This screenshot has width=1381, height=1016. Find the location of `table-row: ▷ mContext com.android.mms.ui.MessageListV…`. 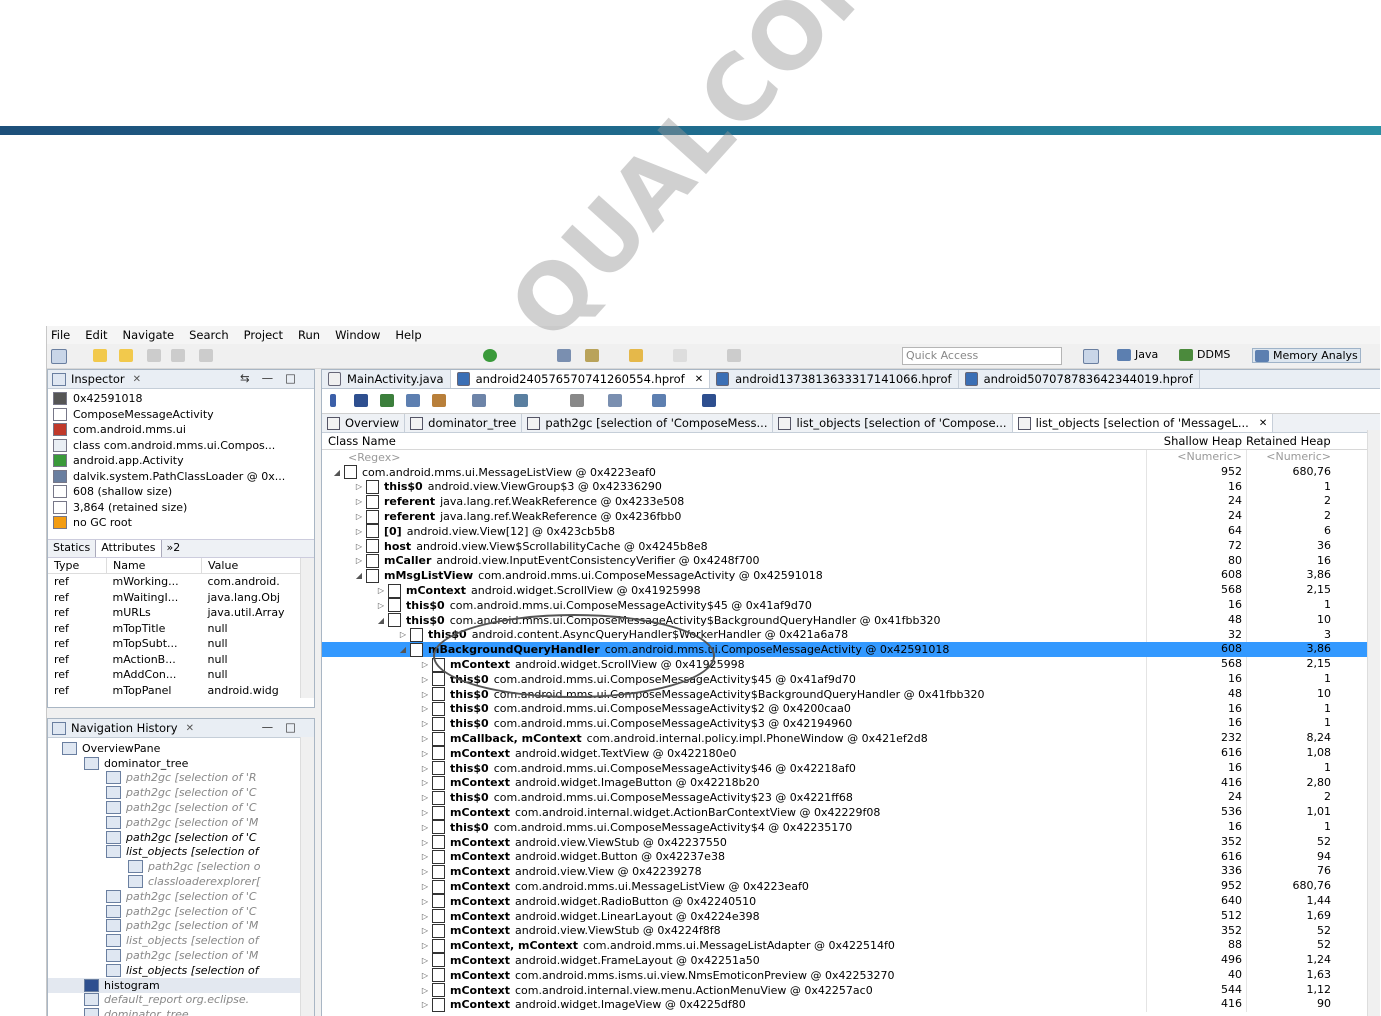

table-row: ▷ mContext com.android.mms.ui.MessageListV… is located at coordinates (851, 886).